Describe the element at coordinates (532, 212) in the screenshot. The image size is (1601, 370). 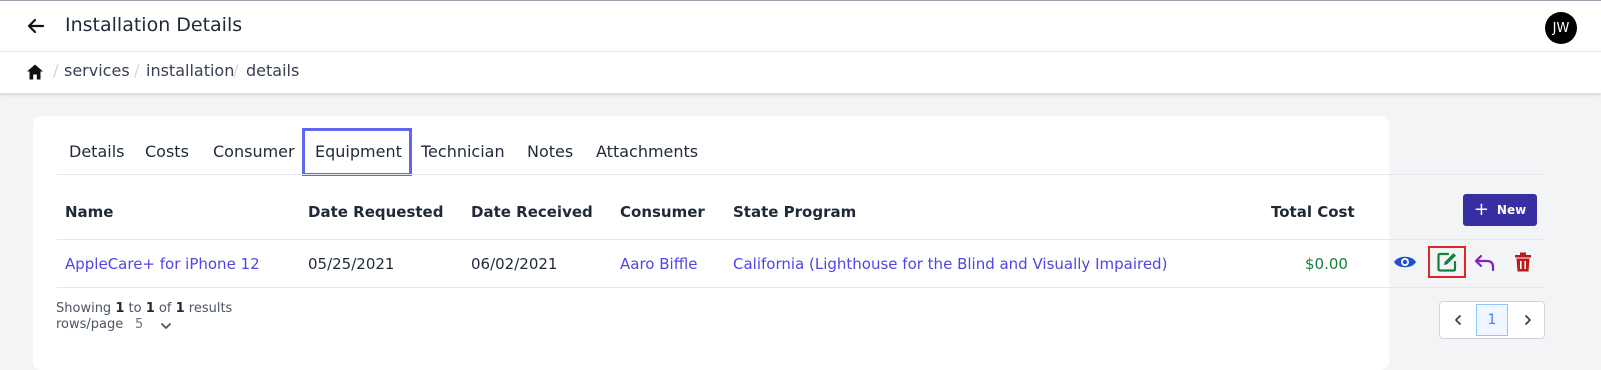
I see `column-header-date-received: Date Received` at that location.